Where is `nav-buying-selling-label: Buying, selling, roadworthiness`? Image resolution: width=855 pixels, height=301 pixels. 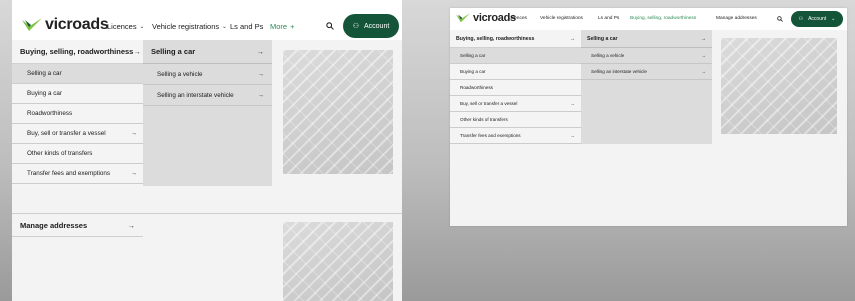 nav-buying-selling-label: Buying, selling, roadworthiness is located at coordinates (663, 18).